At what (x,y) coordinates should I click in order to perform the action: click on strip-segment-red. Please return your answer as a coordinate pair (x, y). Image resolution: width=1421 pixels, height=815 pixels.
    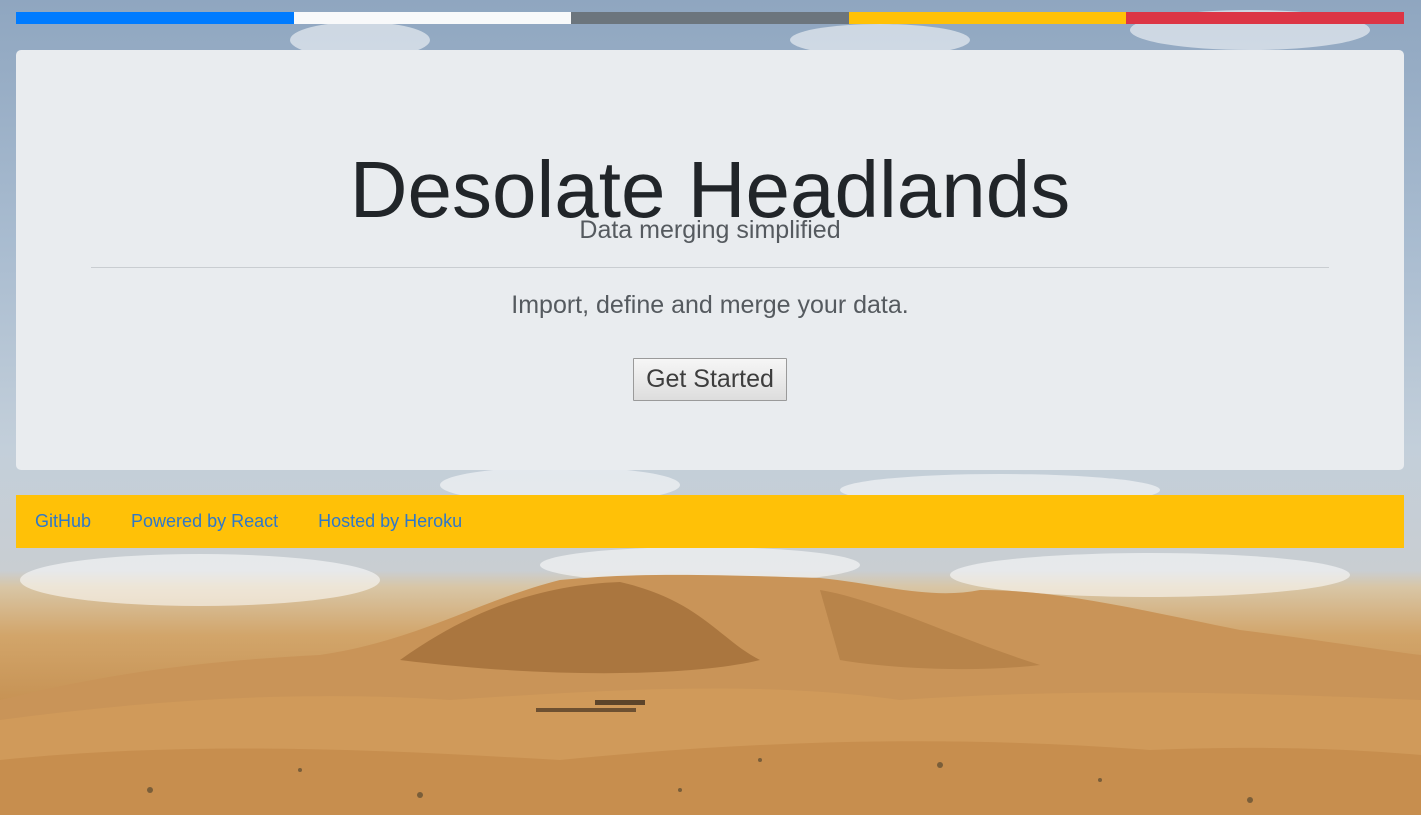
    Looking at the image, I should click on (1265, 18).